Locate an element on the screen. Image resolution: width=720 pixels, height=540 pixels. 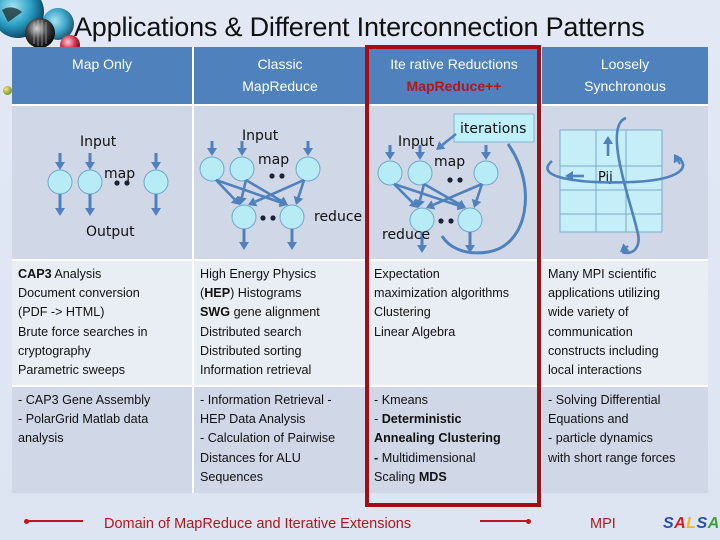
diagram-svg: Input map reduce is located at coordinates (280, 189).